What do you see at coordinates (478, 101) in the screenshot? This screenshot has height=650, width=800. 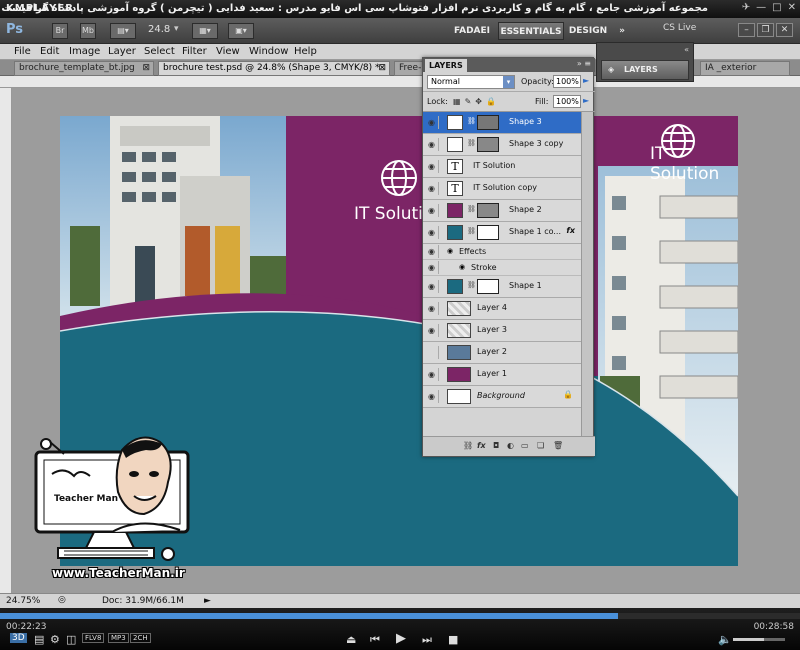 I see `lock-position-icon: ✥` at bounding box center [478, 101].